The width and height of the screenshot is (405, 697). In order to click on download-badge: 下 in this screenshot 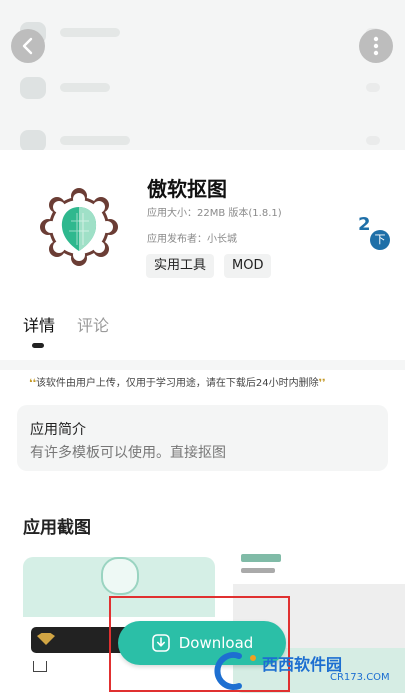, I will do `click(380, 240)`.